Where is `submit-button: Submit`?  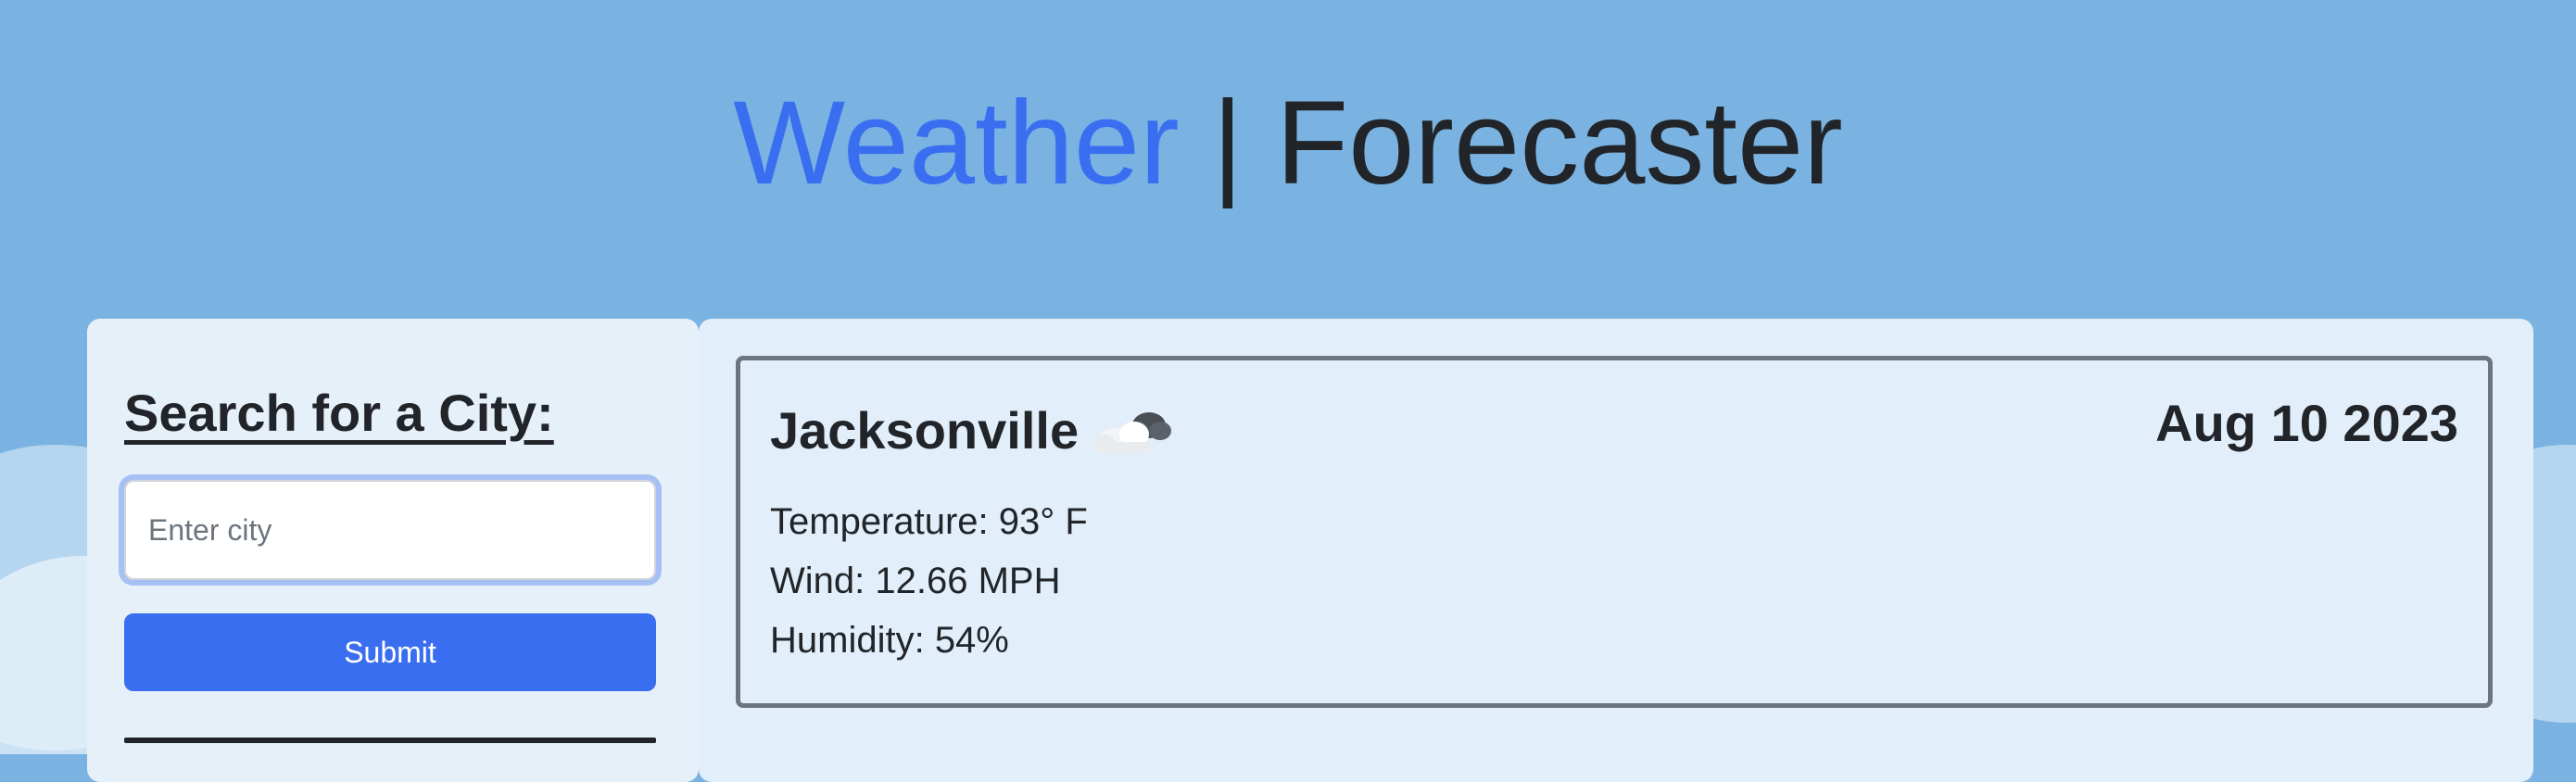
submit-button: Submit is located at coordinates (390, 652).